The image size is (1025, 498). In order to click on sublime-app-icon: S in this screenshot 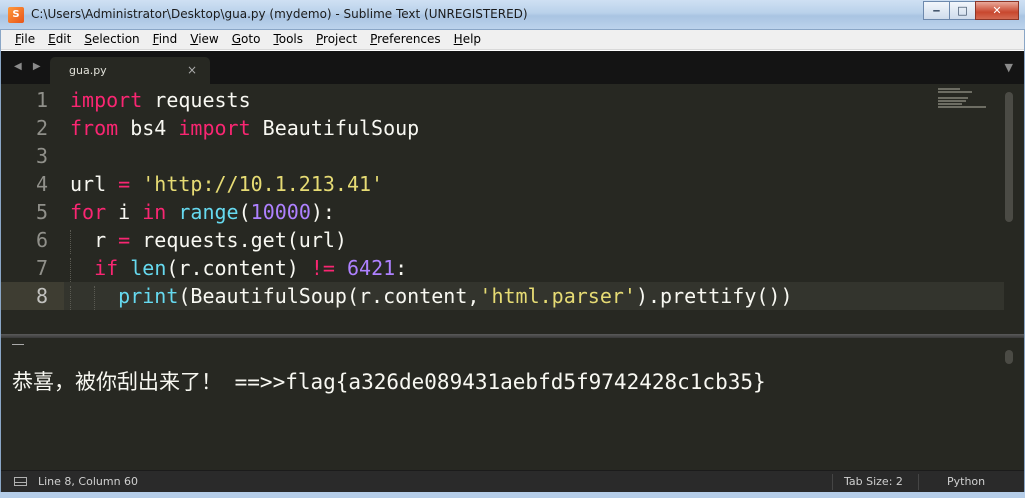, I will do `click(16, 15)`.